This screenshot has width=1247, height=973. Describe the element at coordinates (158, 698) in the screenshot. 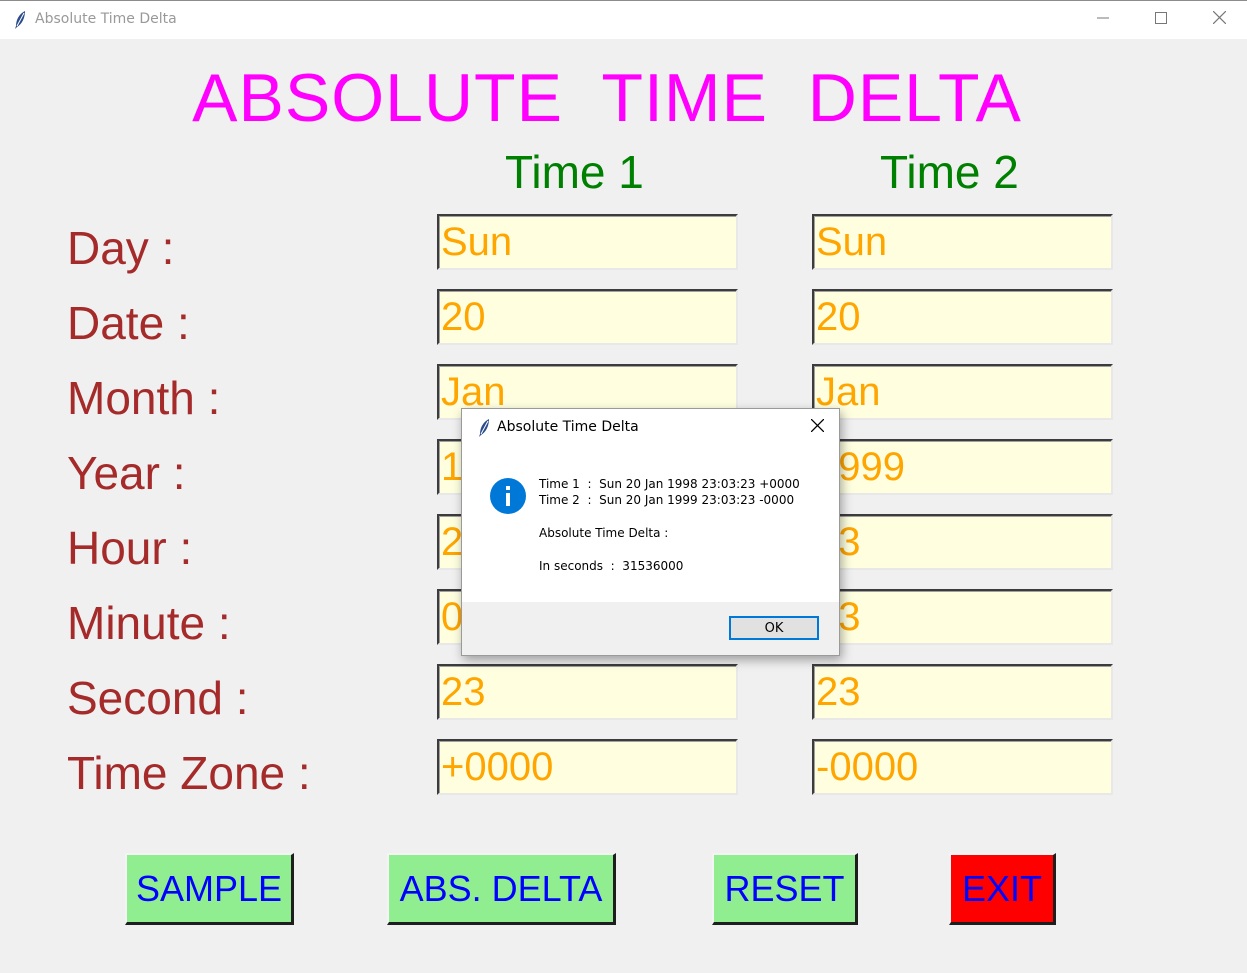

I see `second-label: Second :` at that location.